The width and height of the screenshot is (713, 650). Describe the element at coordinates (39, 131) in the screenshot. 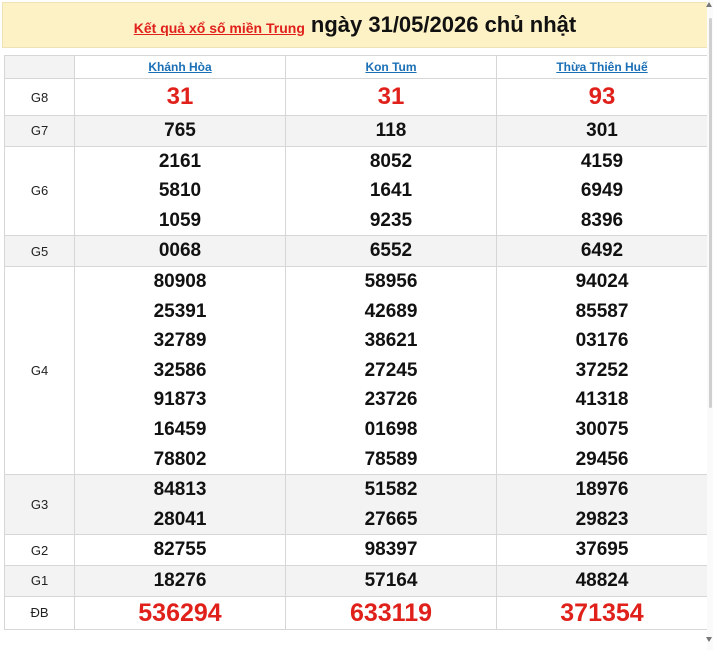

I see `prize-label: G7` at that location.